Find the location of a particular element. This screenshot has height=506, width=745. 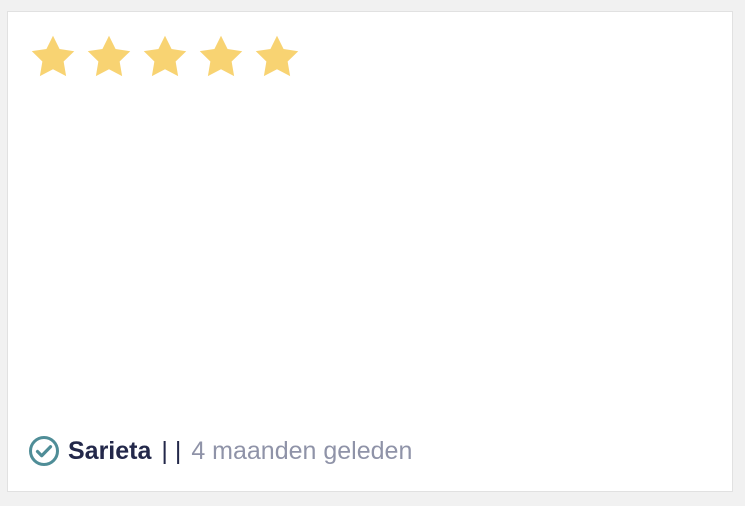

star-rating is located at coordinates (165, 57).